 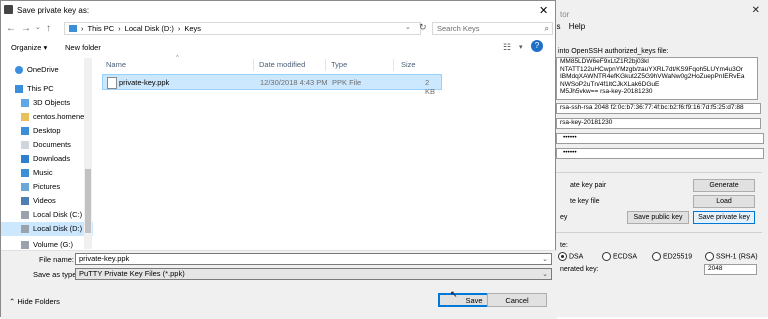 What do you see at coordinates (8, 9) in the screenshot?
I see `putty-app-icon` at bounding box center [8, 9].